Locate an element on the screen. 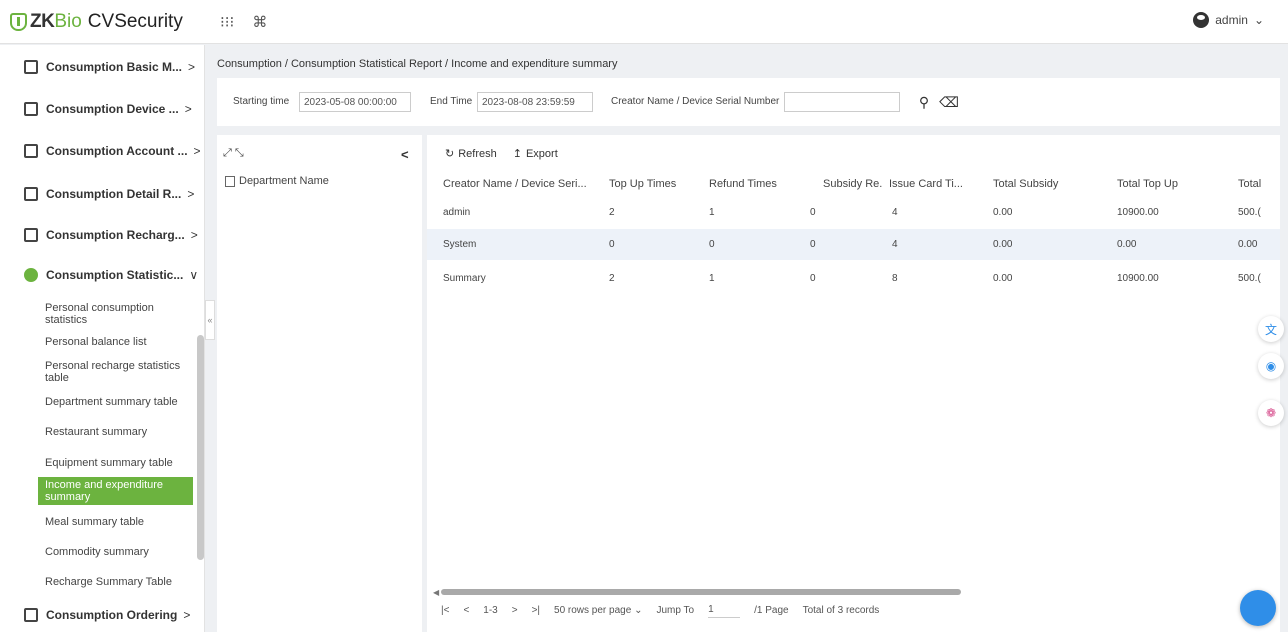 The width and height of the screenshot is (1288, 632). first-page-button: |< is located at coordinates (445, 610).